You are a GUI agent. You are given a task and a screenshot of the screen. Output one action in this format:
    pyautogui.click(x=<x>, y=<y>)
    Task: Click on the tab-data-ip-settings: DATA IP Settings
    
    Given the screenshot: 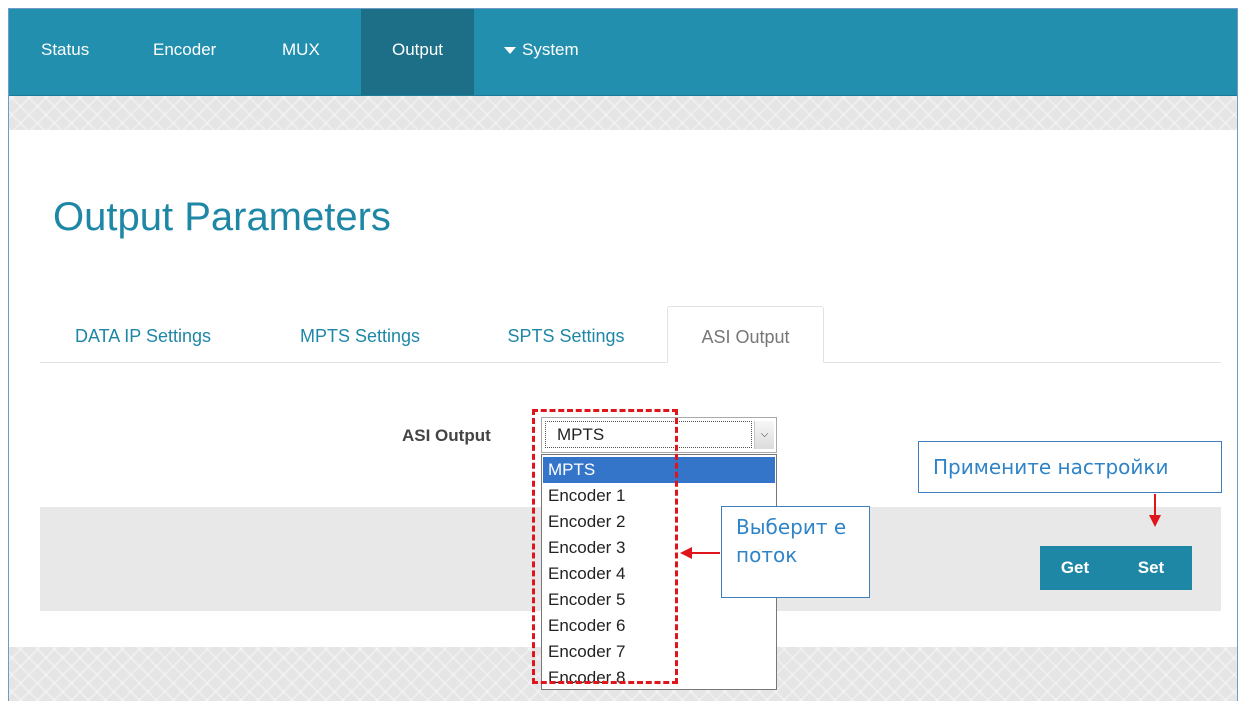 What is the action you would take?
    pyautogui.click(x=143, y=334)
    